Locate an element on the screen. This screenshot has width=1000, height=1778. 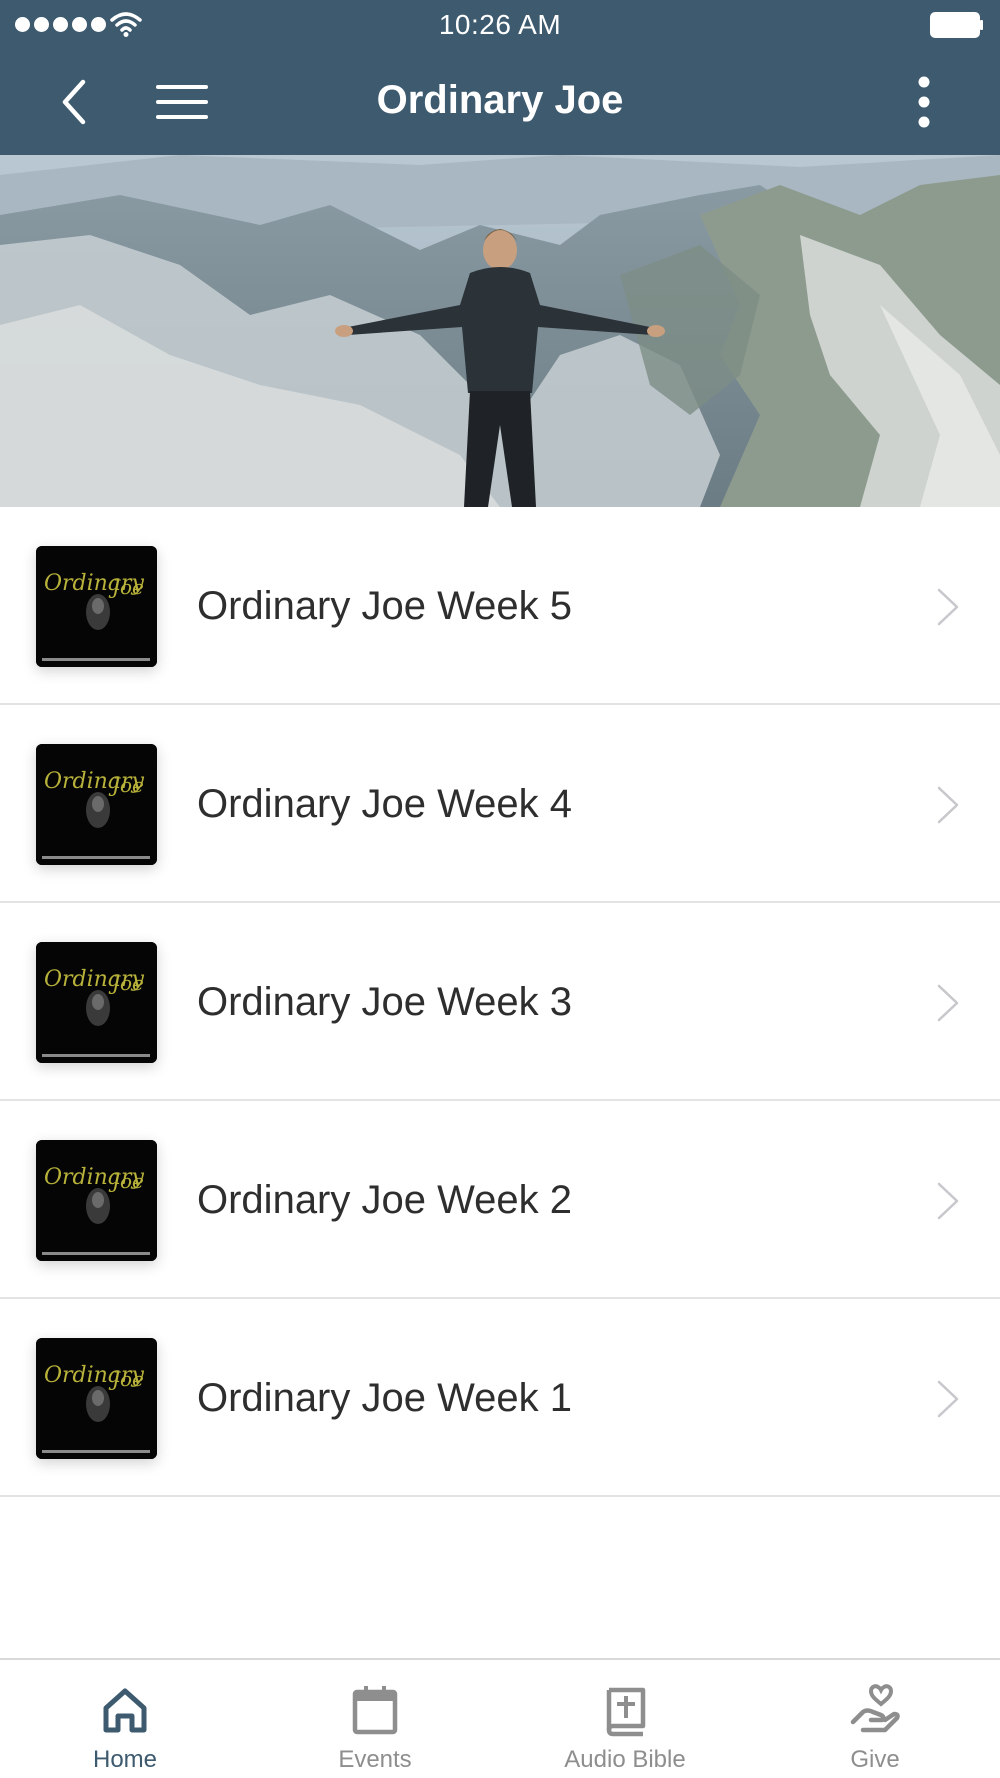
list-item-label: Ordinary Joe Week 4 is located at coordinates (384, 803).